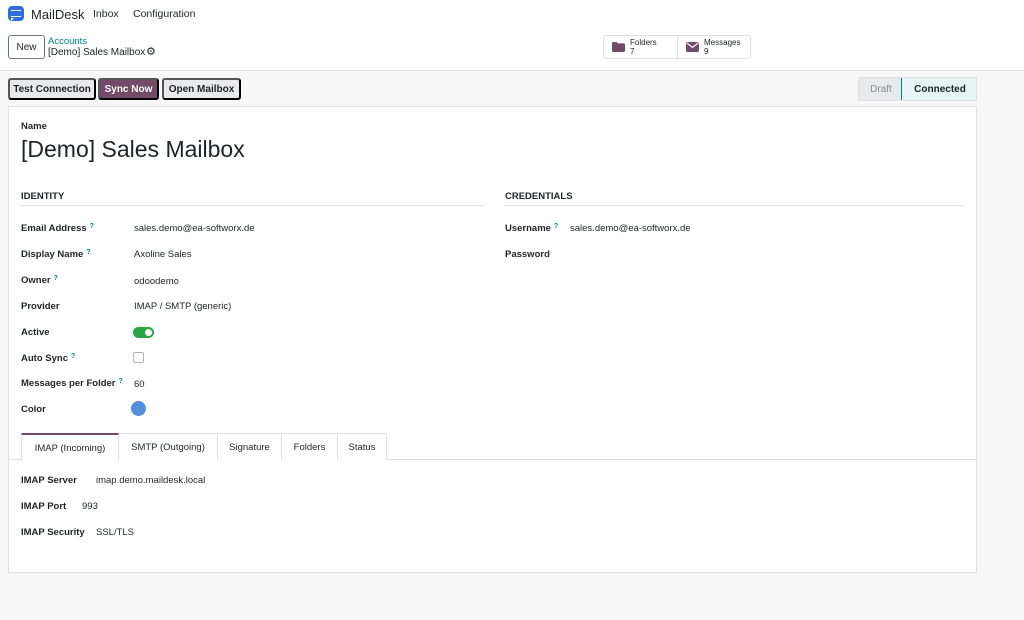  I want to click on app-name: MailDesk, so click(57, 14).